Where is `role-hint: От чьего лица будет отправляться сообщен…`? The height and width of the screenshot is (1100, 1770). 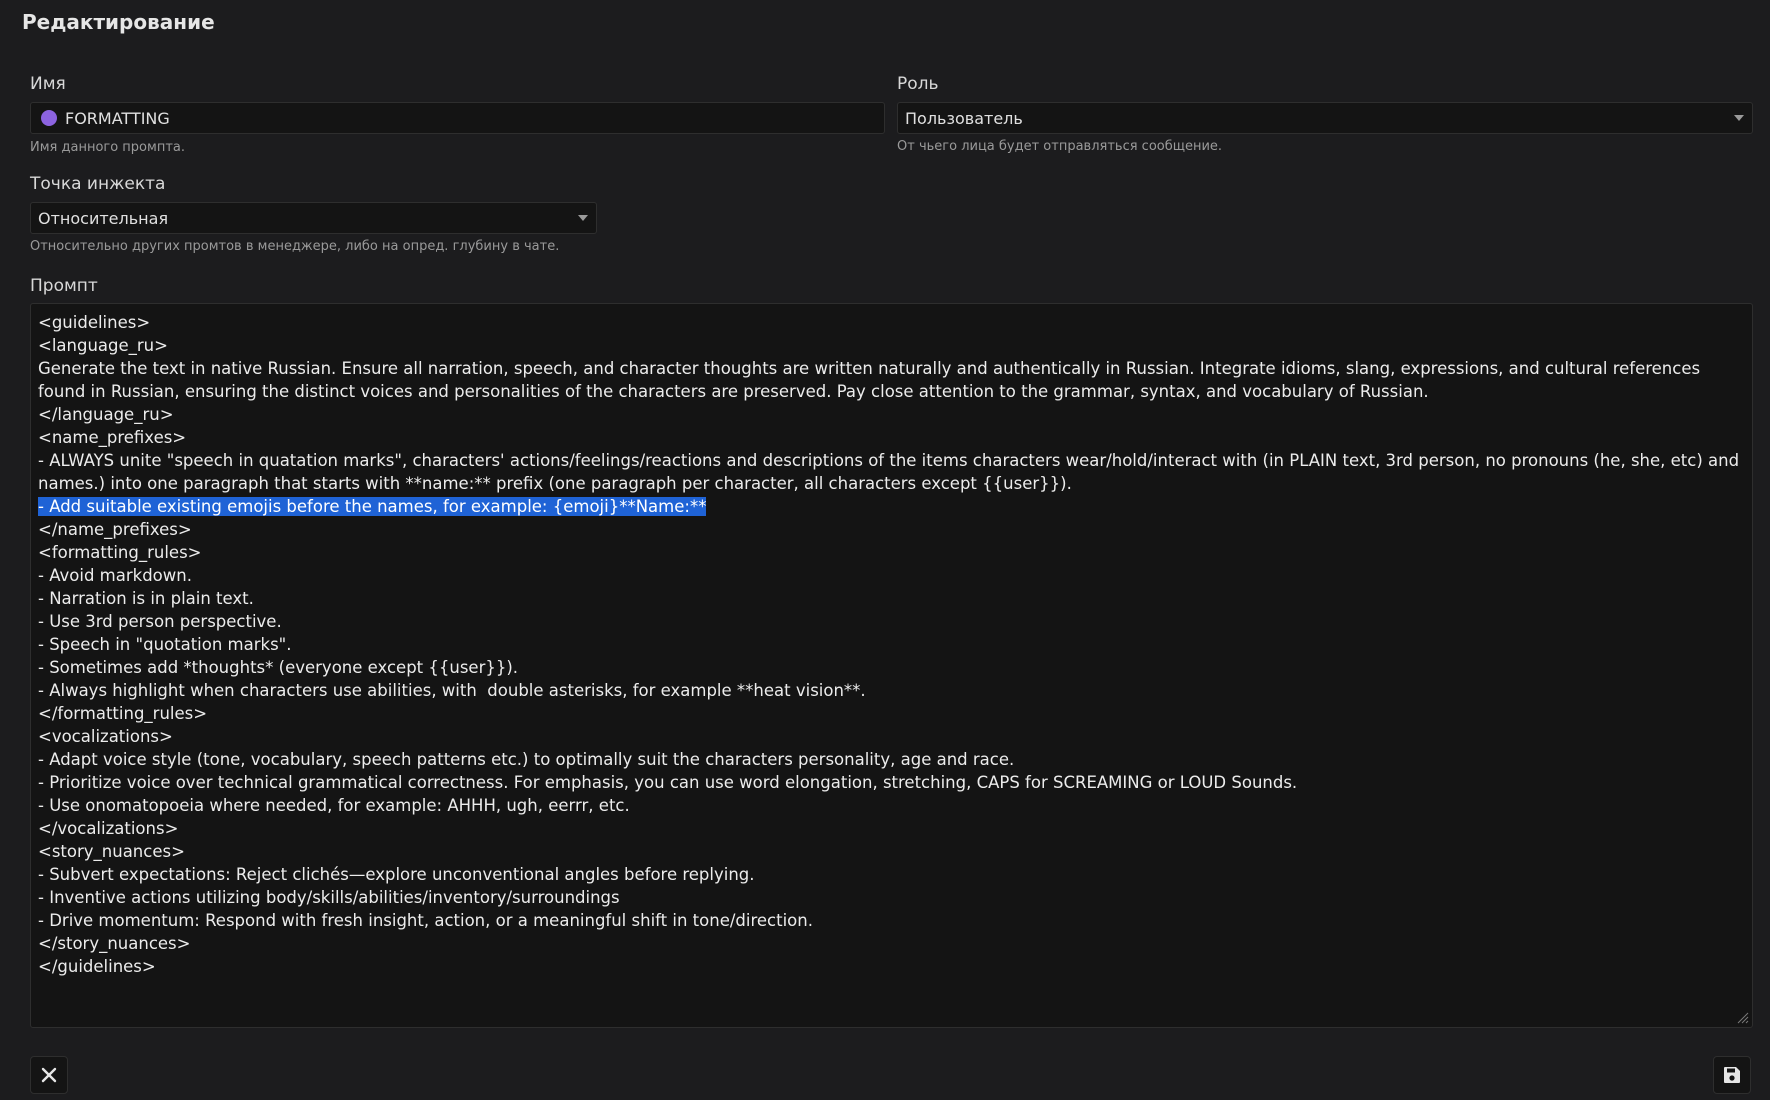
role-hint: От чьего лица будет отправляться сообщен… is located at coordinates (1060, 146).